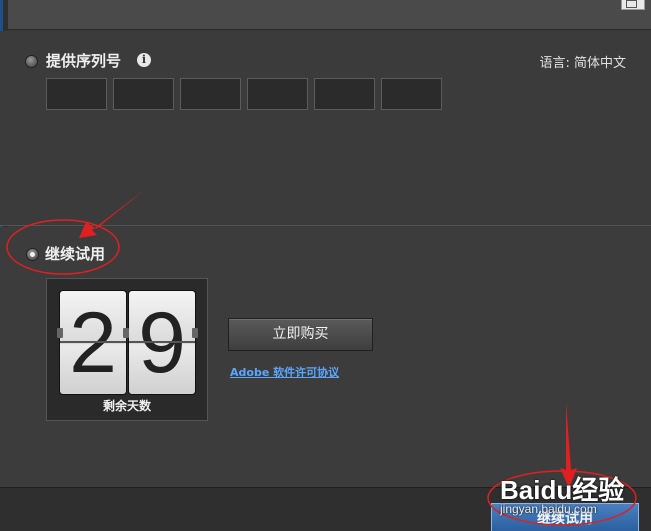 The height and width of the screenshot is (531, 651). Describe the element at coordinates (144, 60) in the screenshot. I see `info-icon: i` at that location.